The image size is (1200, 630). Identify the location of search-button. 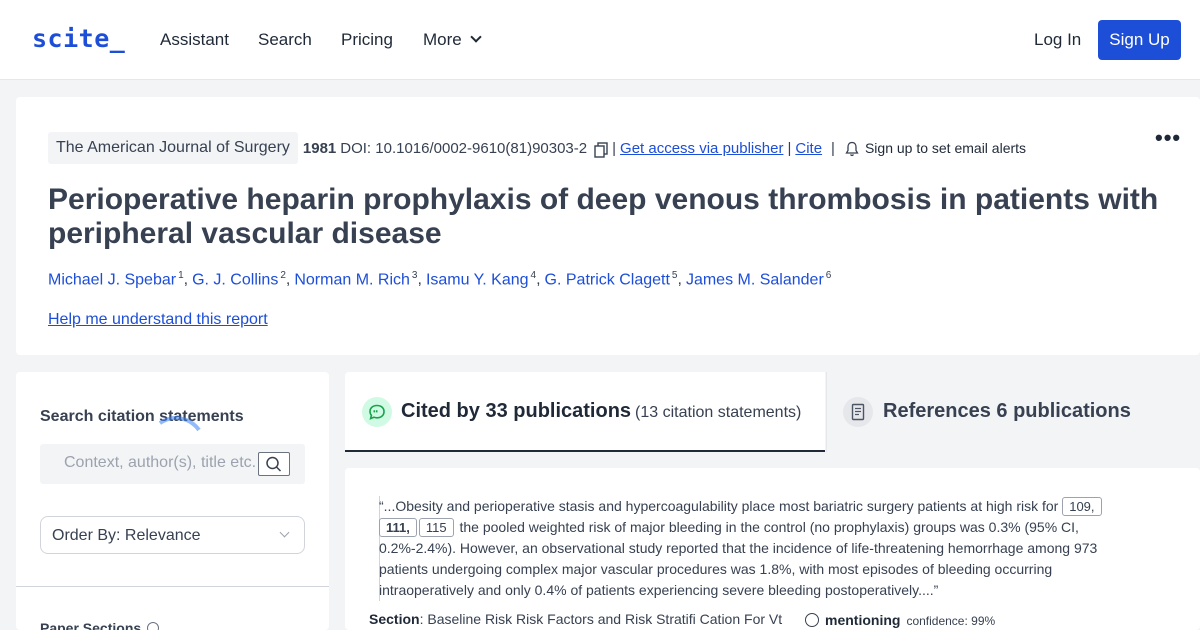
(274, 464).